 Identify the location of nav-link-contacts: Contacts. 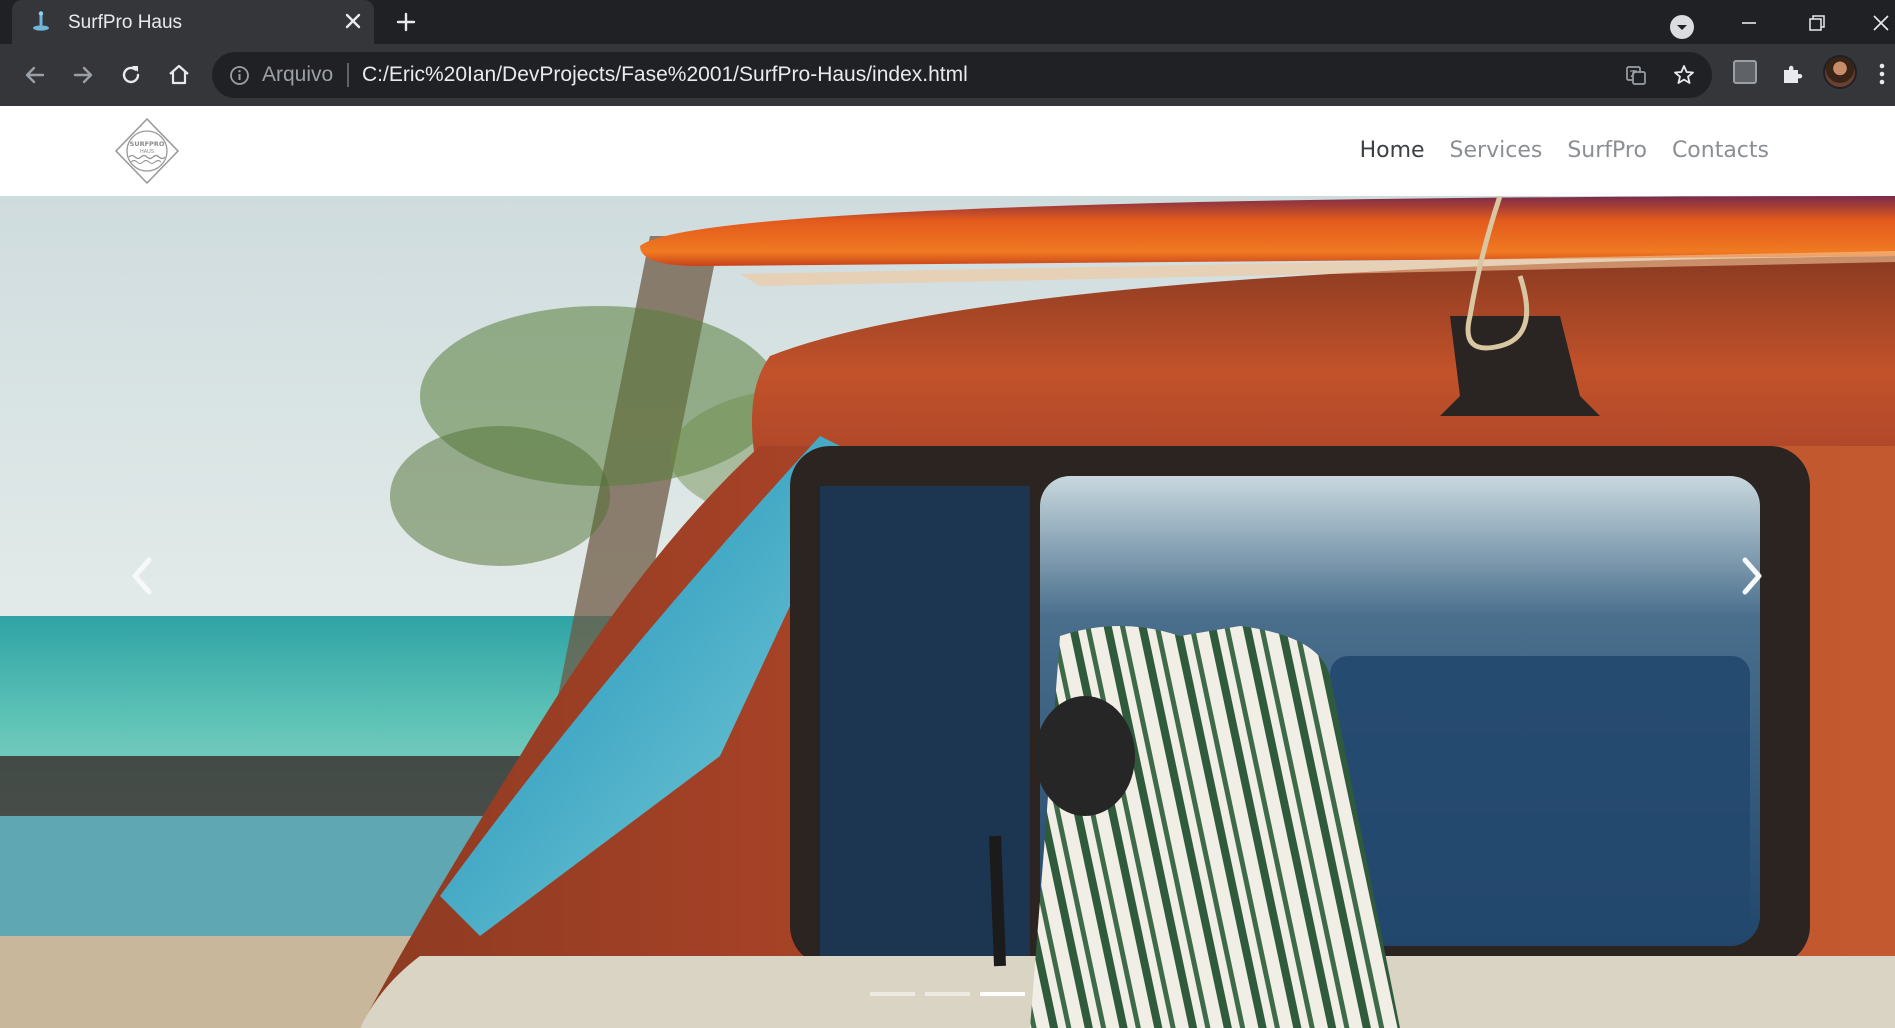
(1720, 150).